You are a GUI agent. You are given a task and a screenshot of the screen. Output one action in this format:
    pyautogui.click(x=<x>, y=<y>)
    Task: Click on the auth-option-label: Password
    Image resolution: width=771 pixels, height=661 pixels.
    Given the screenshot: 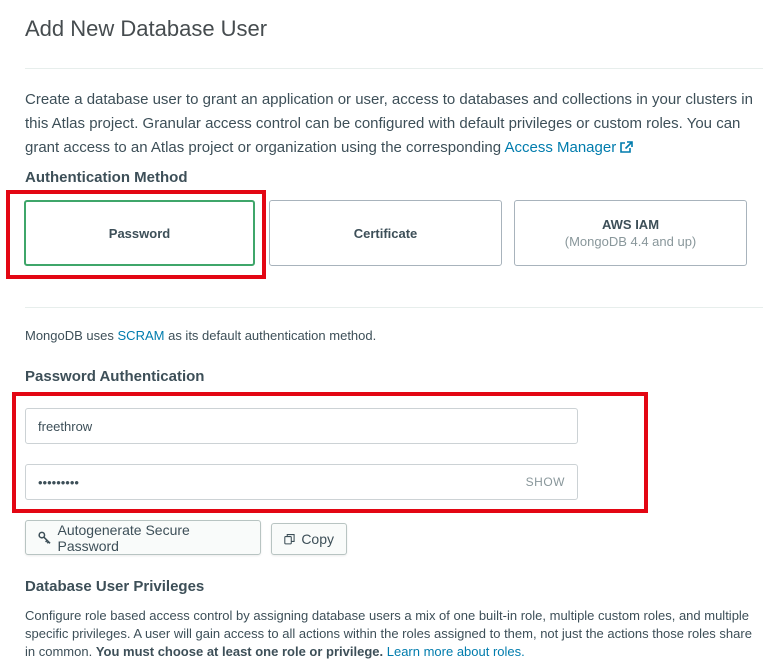 What is the action you would take?
    pyautogui.click(x=139, y=233)
    